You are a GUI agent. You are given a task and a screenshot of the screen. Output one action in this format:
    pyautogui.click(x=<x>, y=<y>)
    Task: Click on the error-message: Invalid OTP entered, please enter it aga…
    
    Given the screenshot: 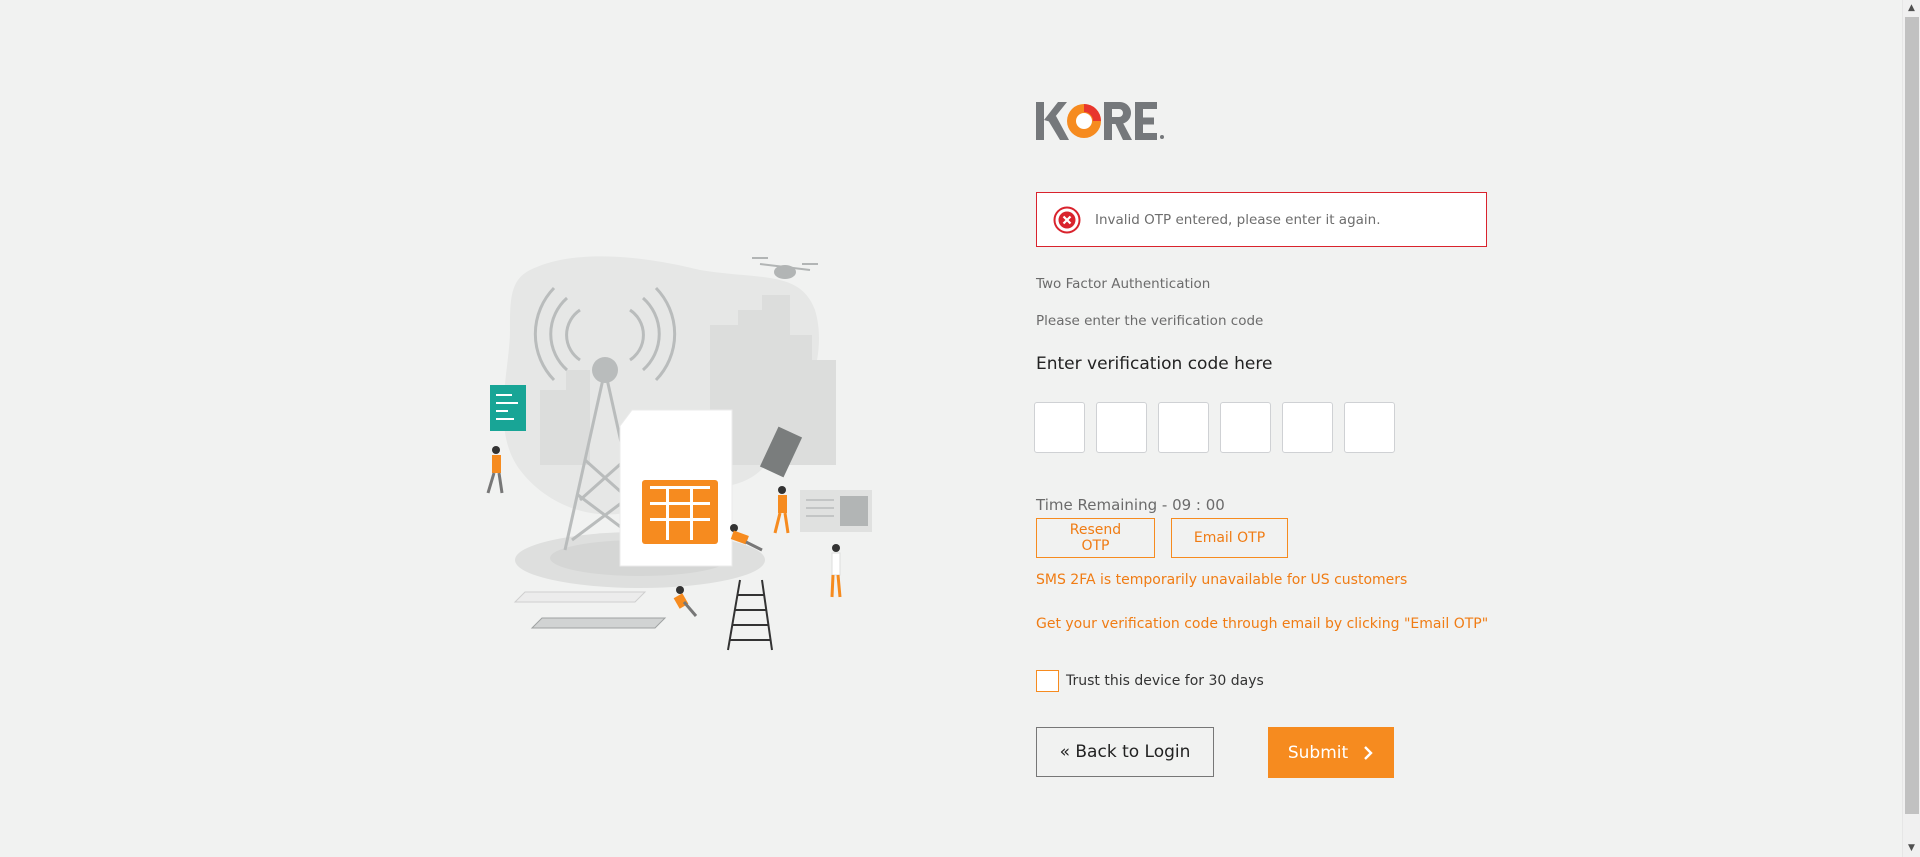 What is the action you would take?
    pyautogui.click(x=1238, y=219)
    